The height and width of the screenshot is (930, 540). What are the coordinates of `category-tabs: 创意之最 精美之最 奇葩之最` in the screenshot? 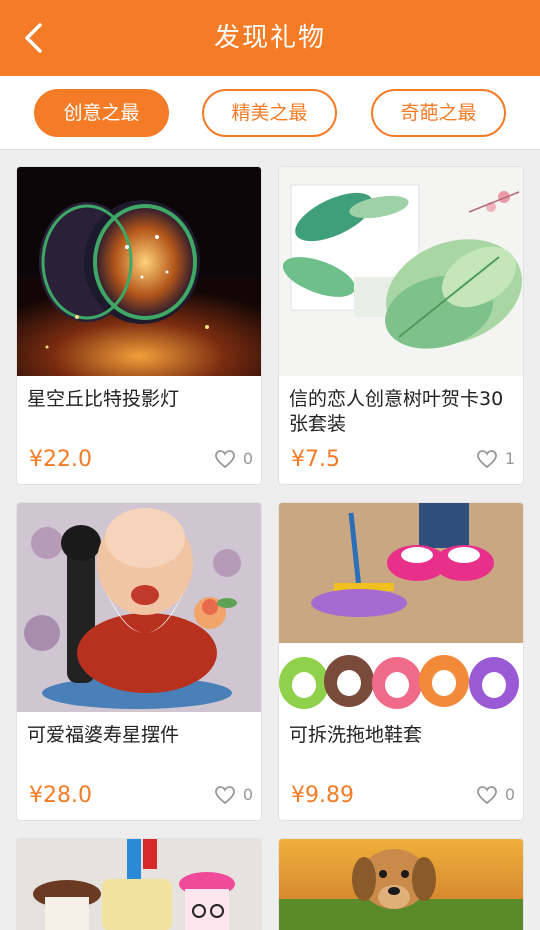 It's located at (270, 113).